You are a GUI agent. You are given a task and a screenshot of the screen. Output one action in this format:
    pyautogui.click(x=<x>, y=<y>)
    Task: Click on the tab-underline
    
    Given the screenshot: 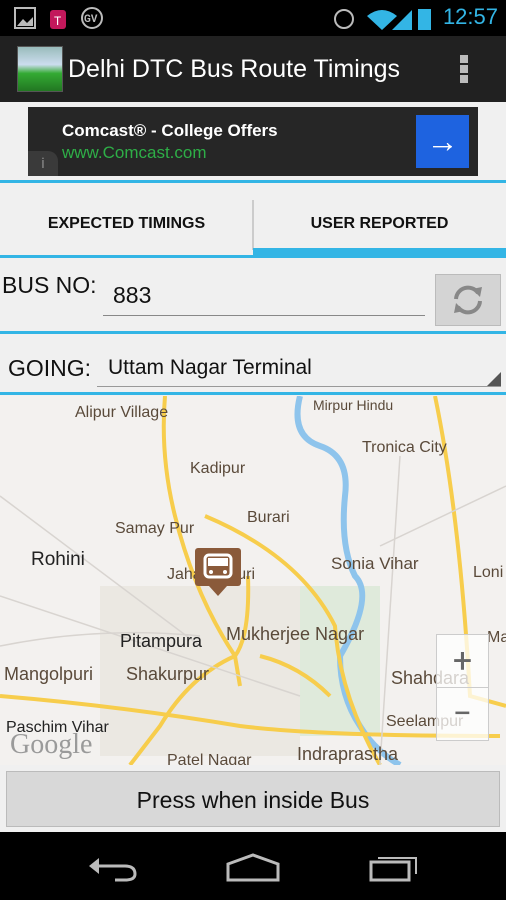 What is the action you would take?
    pyautogui.click(x=126, y=256)
    